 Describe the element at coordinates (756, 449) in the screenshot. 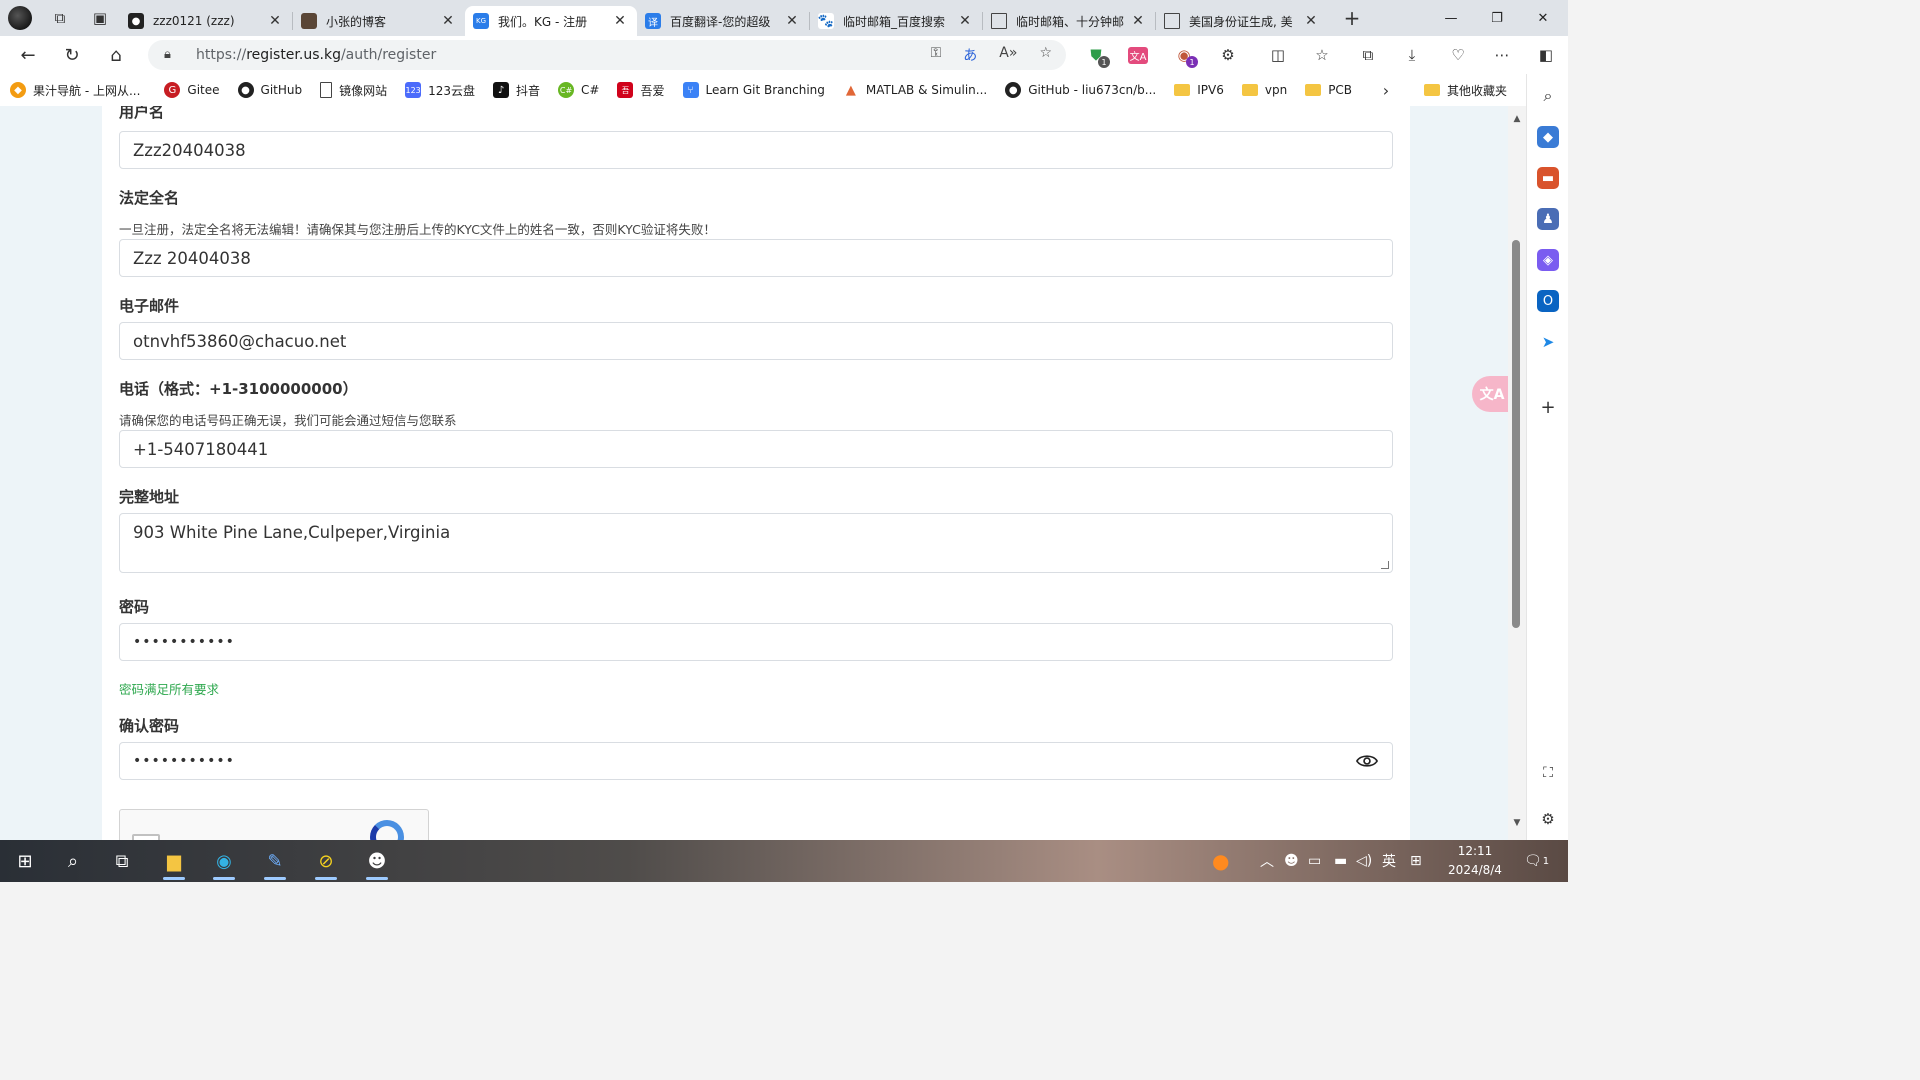

I see `phone-input: +1-5407180441` at that location.